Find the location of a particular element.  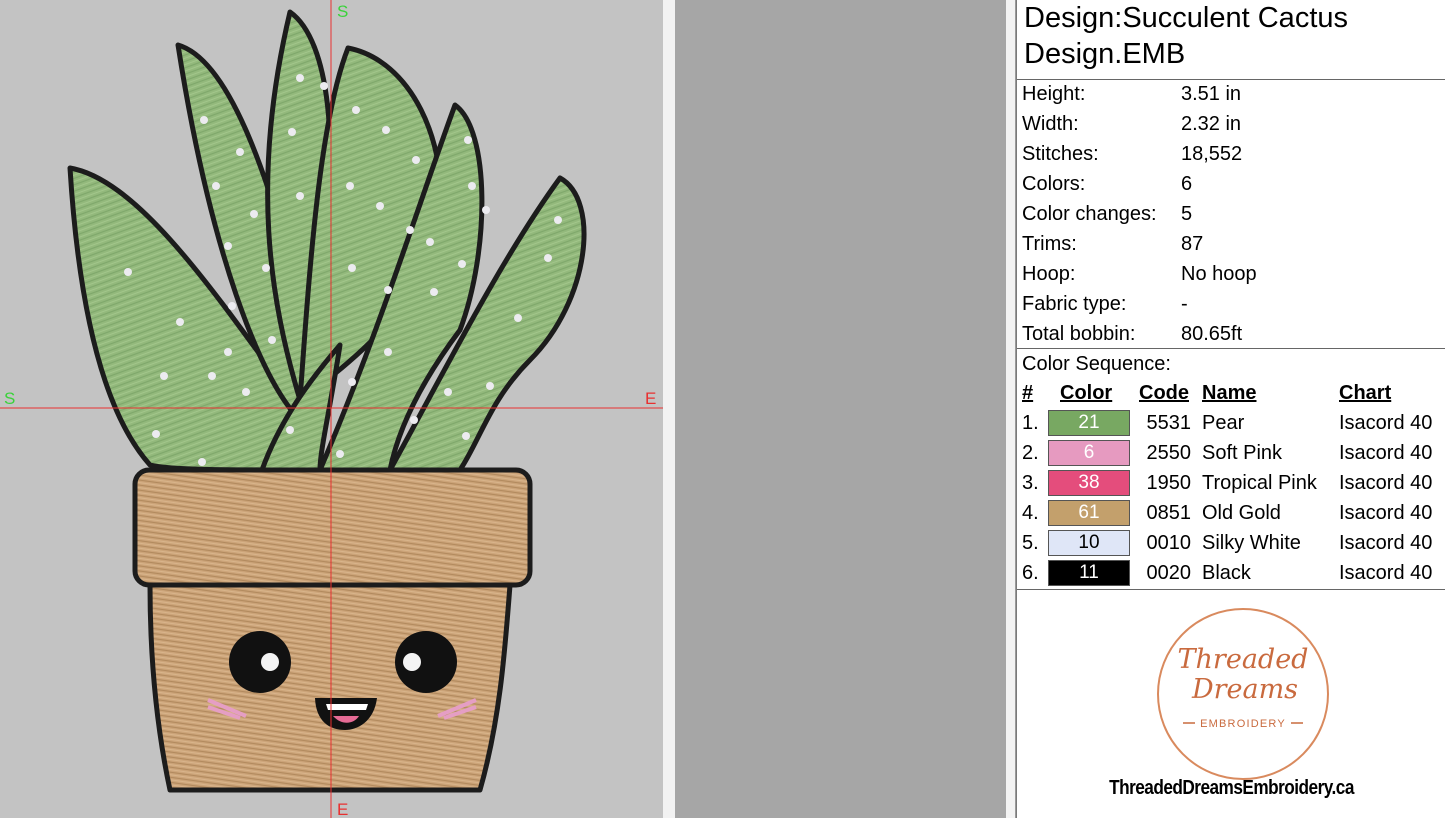

color-name: Tropical Pink is located at coordinates (1259, 483).